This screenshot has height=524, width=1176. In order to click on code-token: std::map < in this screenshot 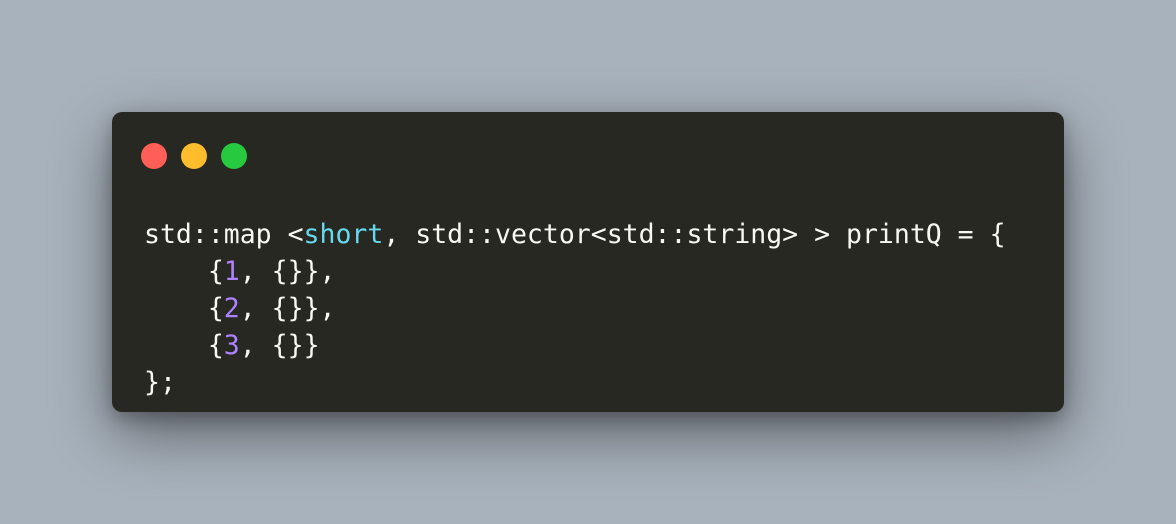, I will do `click(224, 234)`.